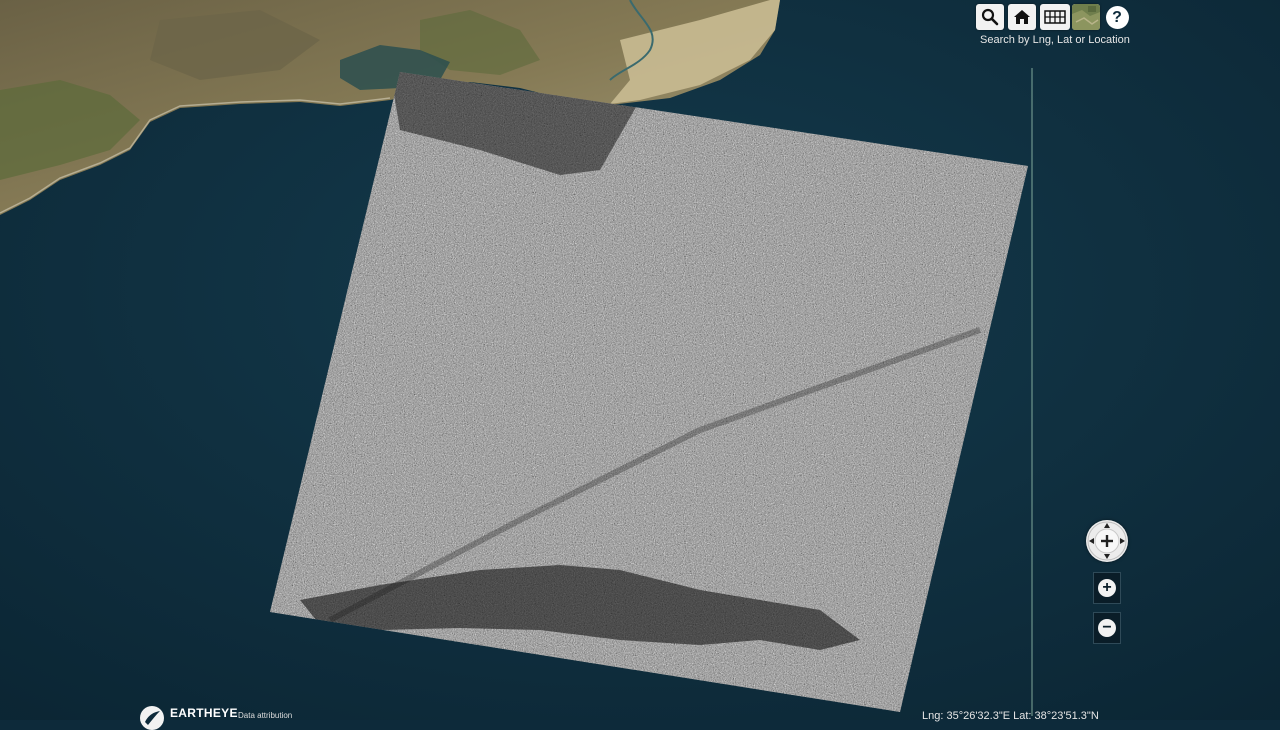 The height and width of the screenshot is (730, 1280). I want to click on zoom-in-icon: +, so click(1107, 588).